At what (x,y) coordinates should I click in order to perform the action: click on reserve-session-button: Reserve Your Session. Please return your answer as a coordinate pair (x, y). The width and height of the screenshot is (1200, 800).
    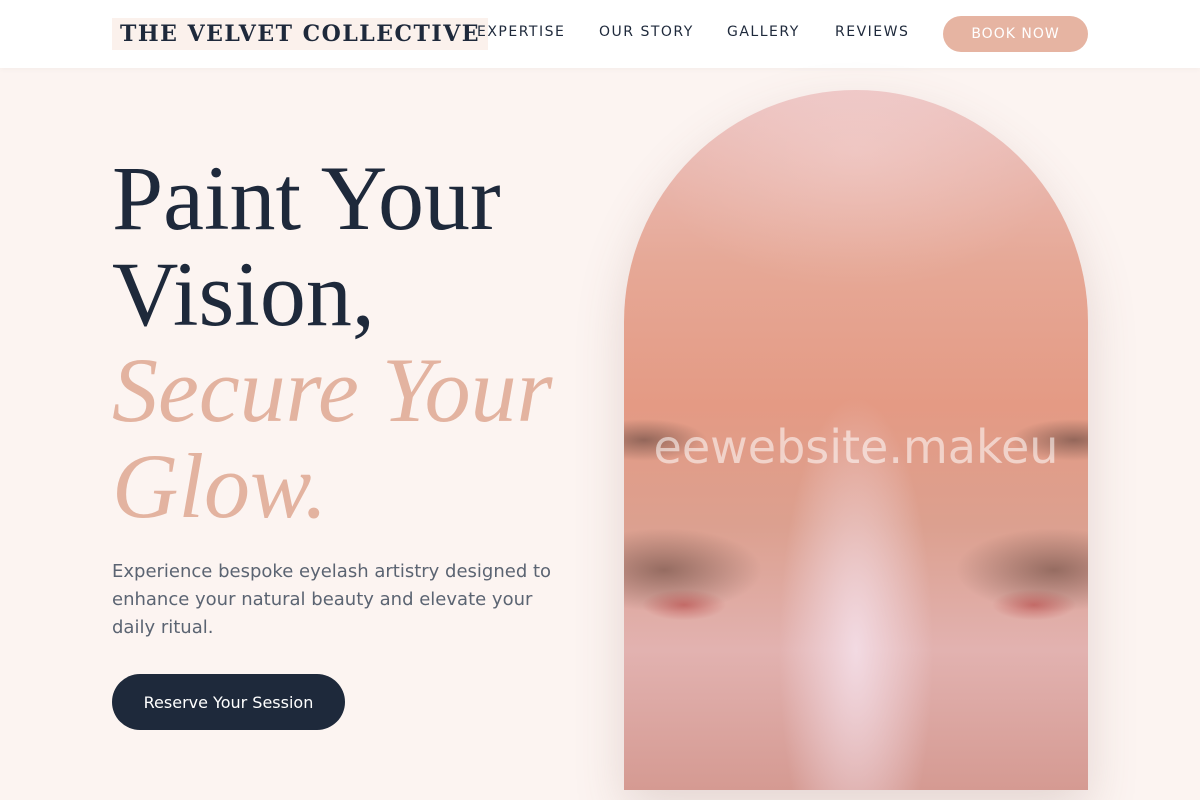
    Looking at the image, I should click on (228, 702).